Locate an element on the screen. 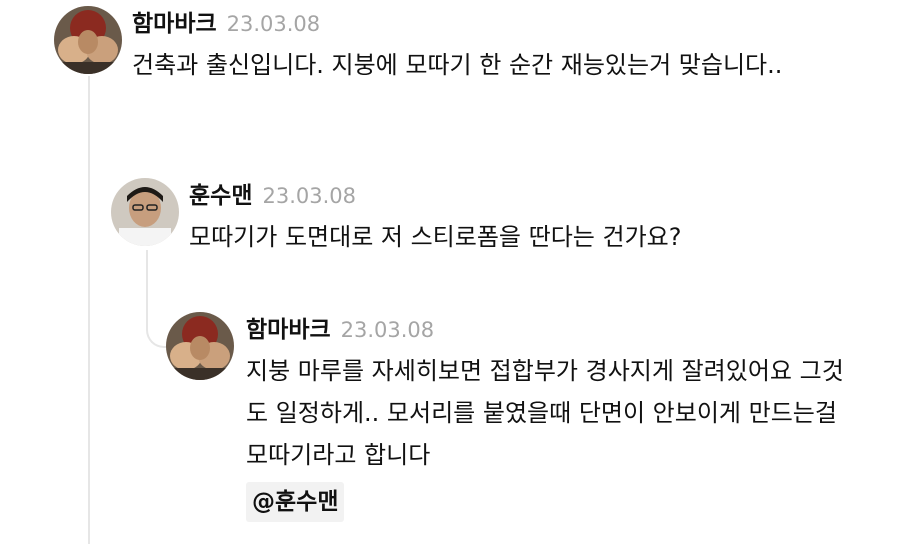 This screenshot has height=544, width=900. comment-text: 모따기가 도면대로 저 스티로폼을 딴다는 건가요? is located at coordinates (435, 237).